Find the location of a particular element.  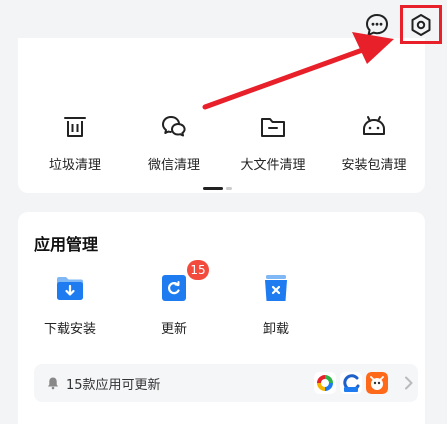

chevron-right-icon is located at coordinates (409, 383).